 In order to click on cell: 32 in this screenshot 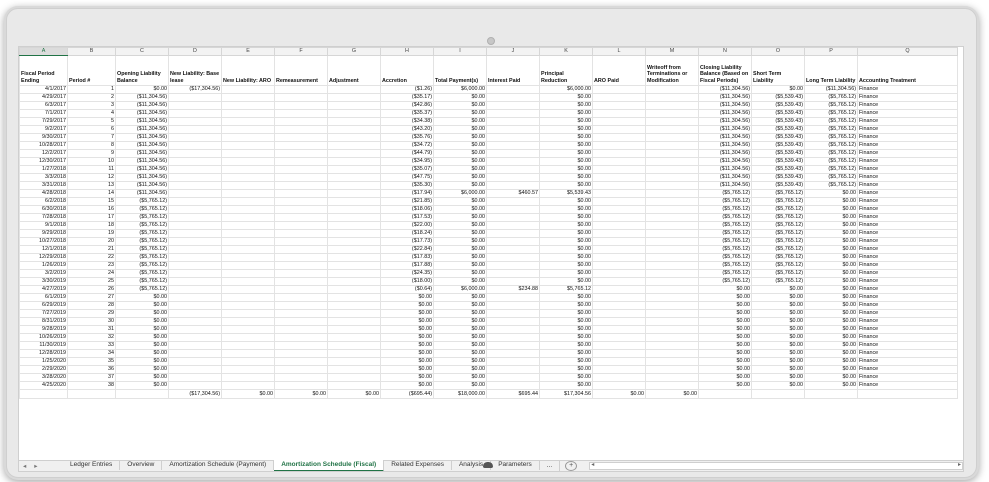, I will do `click(91, 337)`.